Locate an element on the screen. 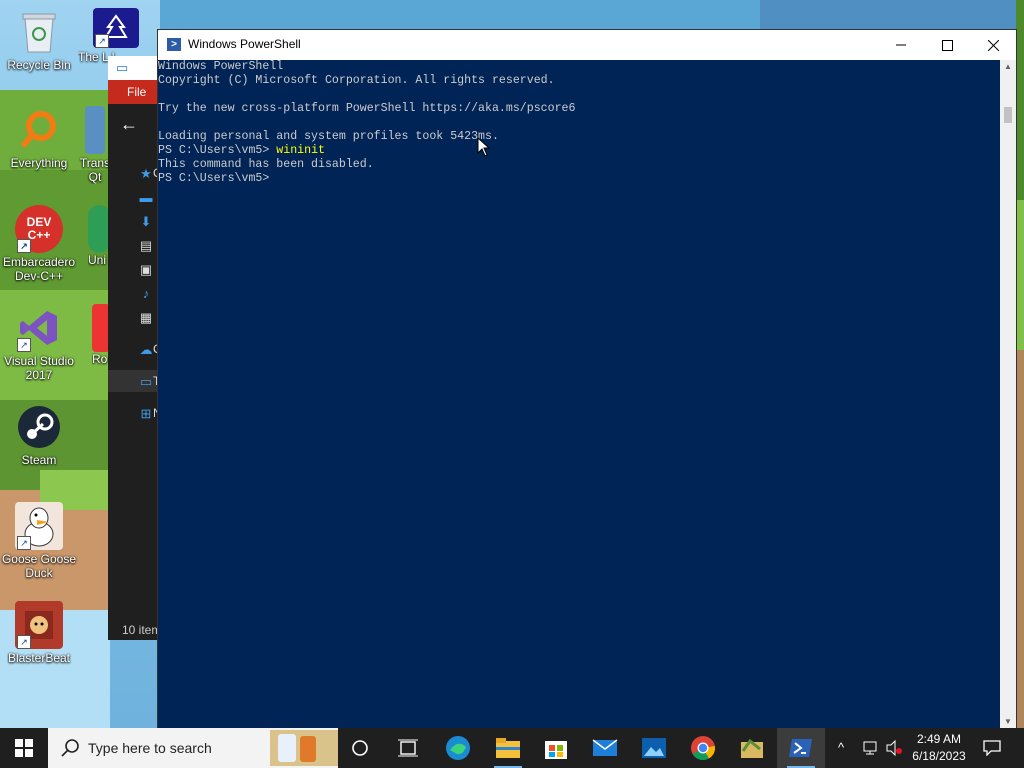 The image size is (1024, 768). desktop-icon-label: Everything is located at coordinates (39, 163).